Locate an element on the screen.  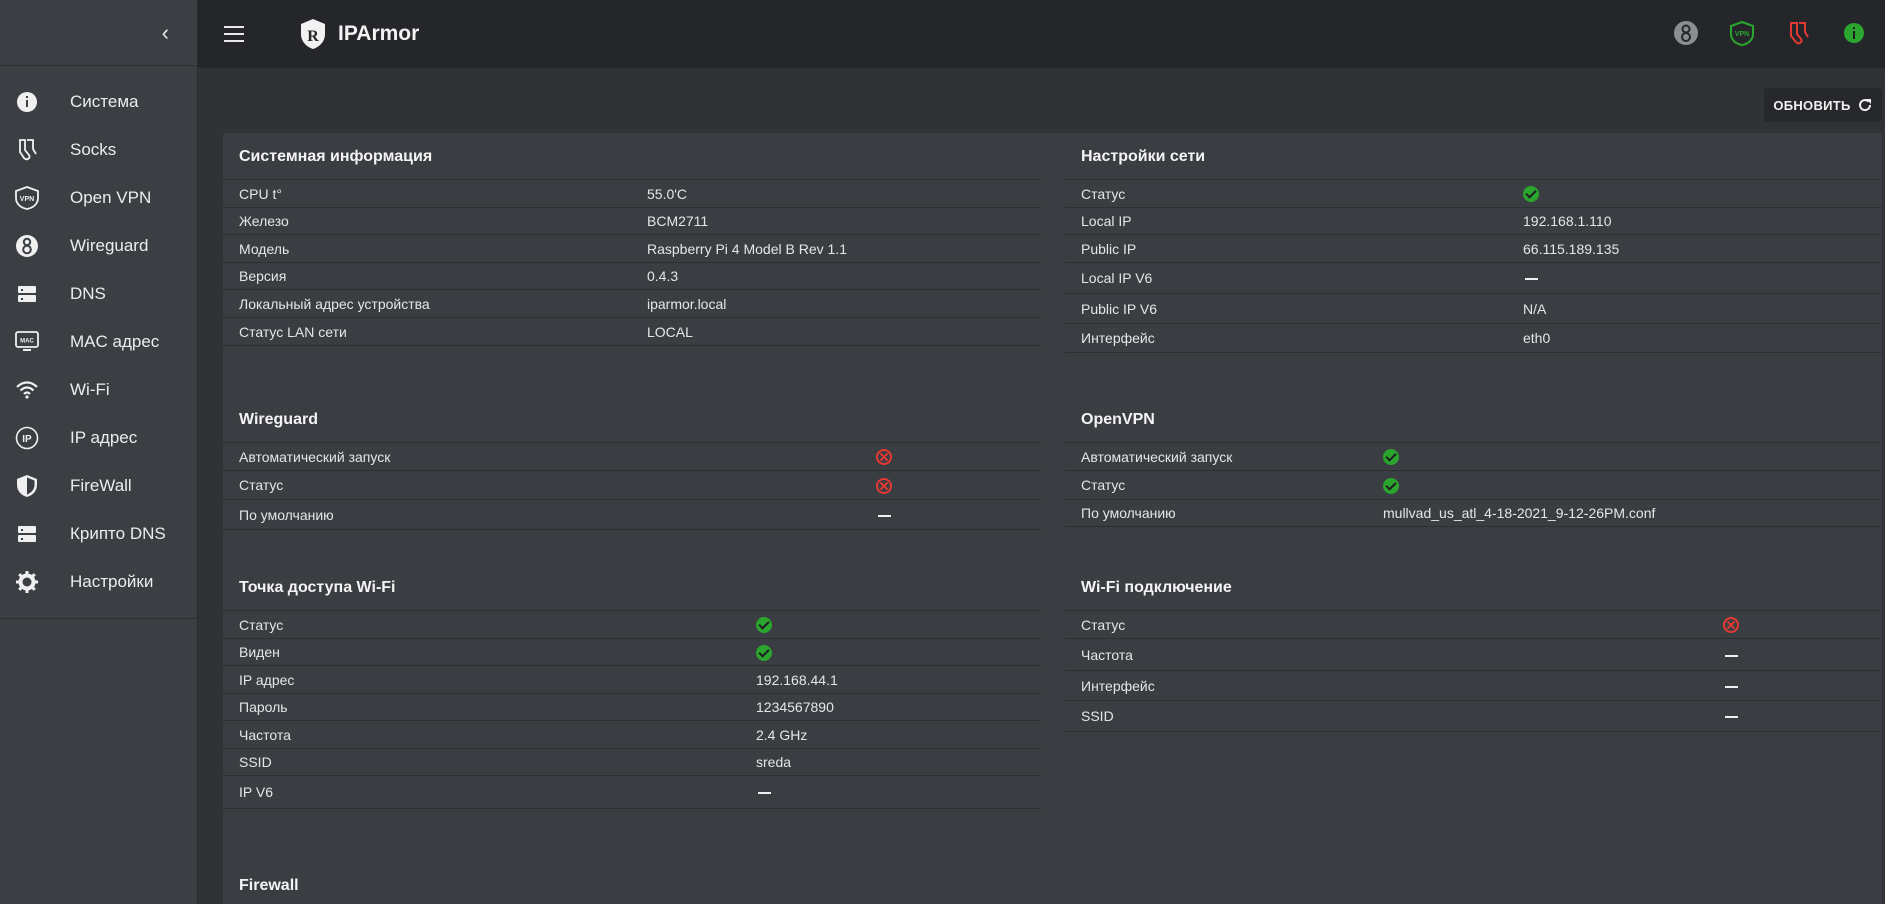
sidebar-item-label: Система is located at coordinates (104, 101).